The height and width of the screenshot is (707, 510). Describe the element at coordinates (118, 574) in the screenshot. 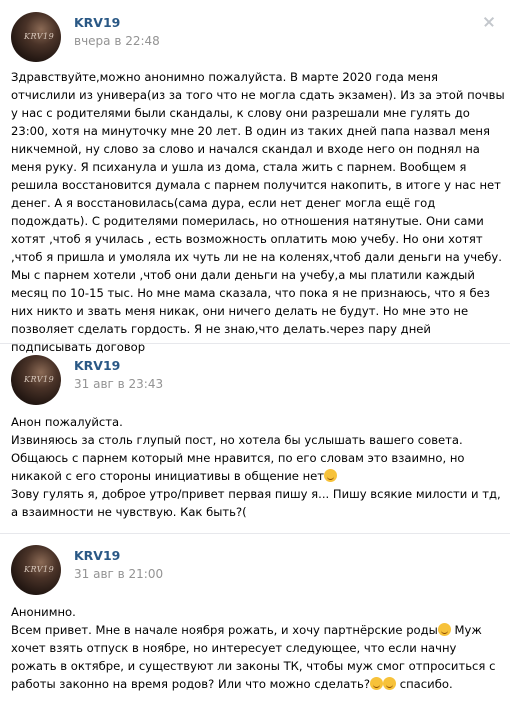

I see `post-date: 31 авг в 21:00` at that location.